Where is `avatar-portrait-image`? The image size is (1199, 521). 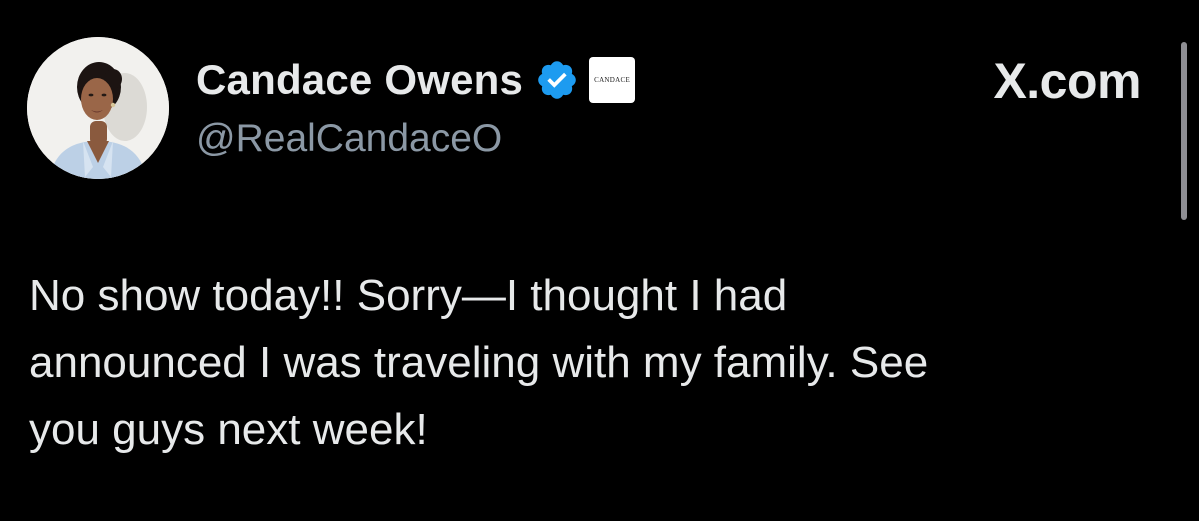
avatar-portrait-image is located at coordinates (98, 108).